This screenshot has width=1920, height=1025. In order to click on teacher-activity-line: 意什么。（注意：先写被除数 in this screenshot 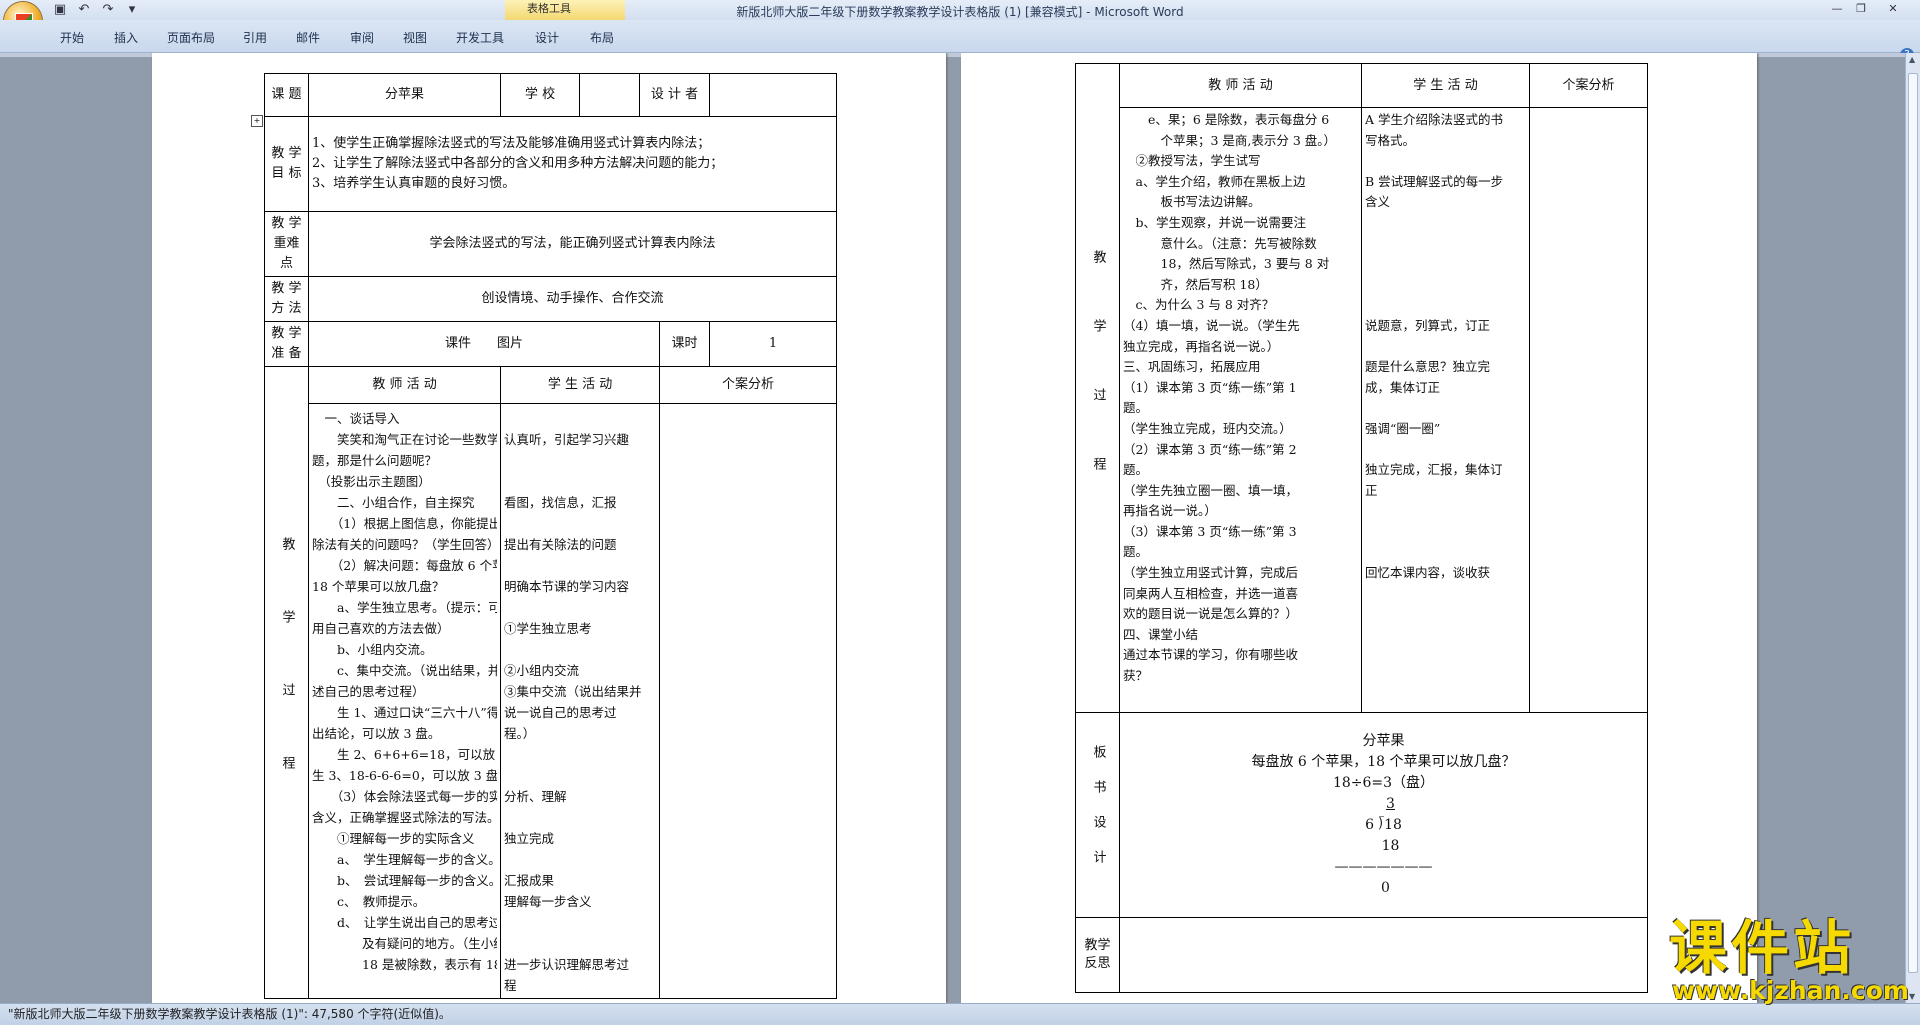, I will do `click(1220, 243)`.